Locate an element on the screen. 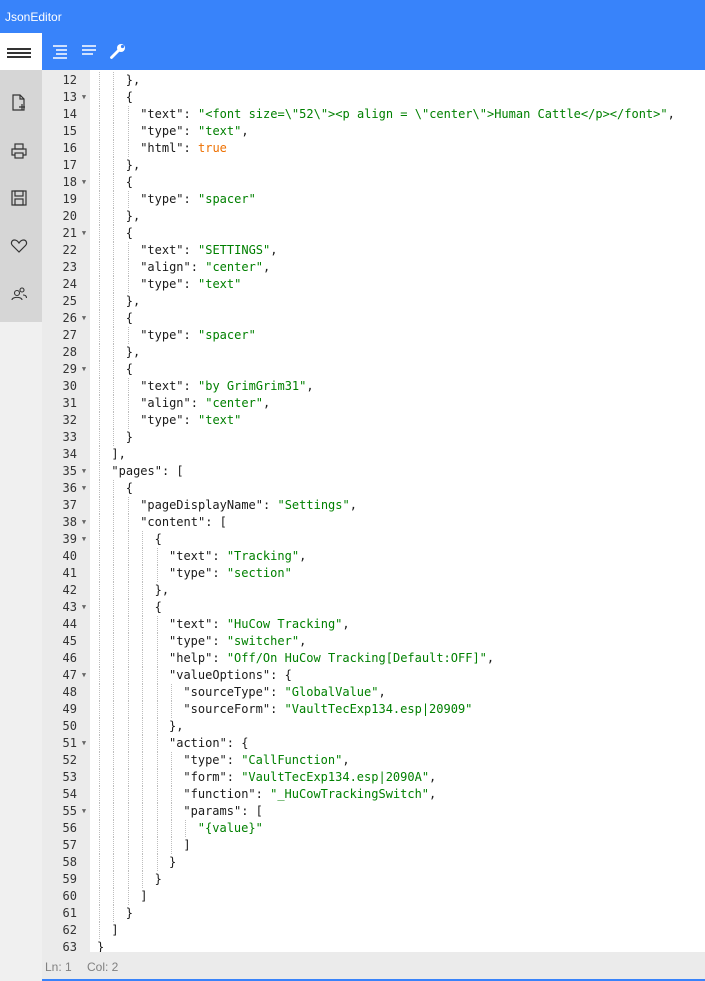 This screenshot has width=705, height=981. code-line: 48 "sourceType": "GlobalValue", is located at coordinates (373, 692).